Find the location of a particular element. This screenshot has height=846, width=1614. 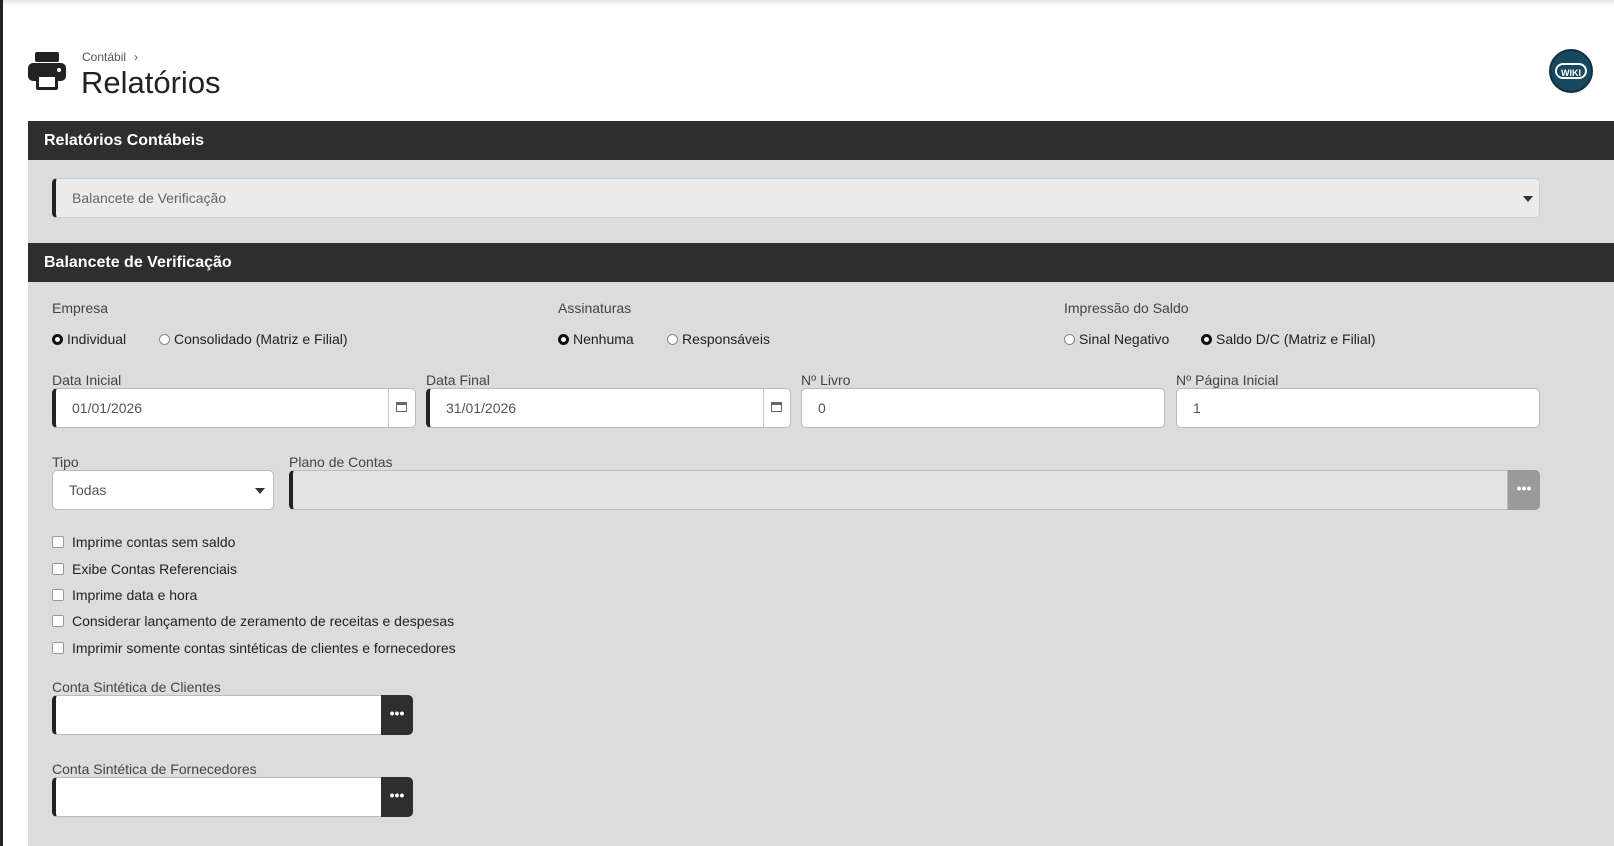

reports-section-title: Relatórios Contábeis is located at coordinates (124, 140).